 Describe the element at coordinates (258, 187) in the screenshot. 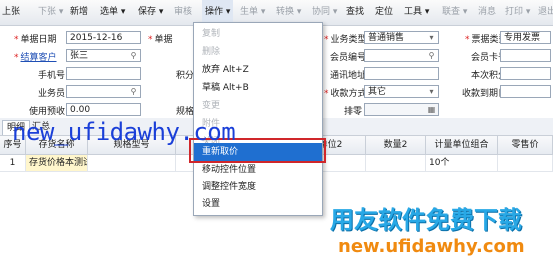

I see `menu-item-adjust-width: 调整控件宽度` at that location.